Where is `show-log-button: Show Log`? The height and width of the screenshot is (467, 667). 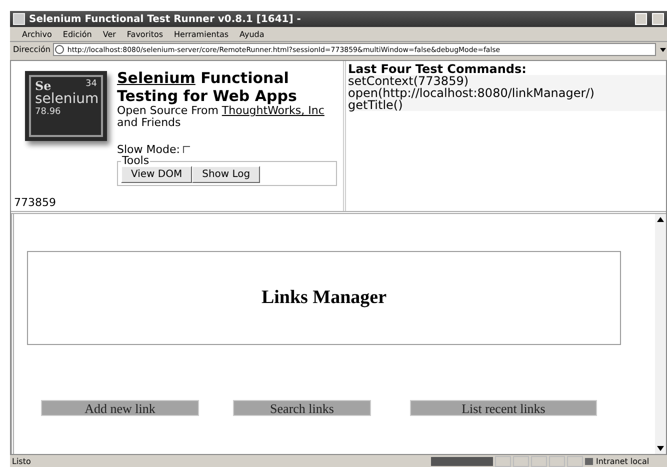
show-log-button: Show Log is located at coordinates (226, 174).